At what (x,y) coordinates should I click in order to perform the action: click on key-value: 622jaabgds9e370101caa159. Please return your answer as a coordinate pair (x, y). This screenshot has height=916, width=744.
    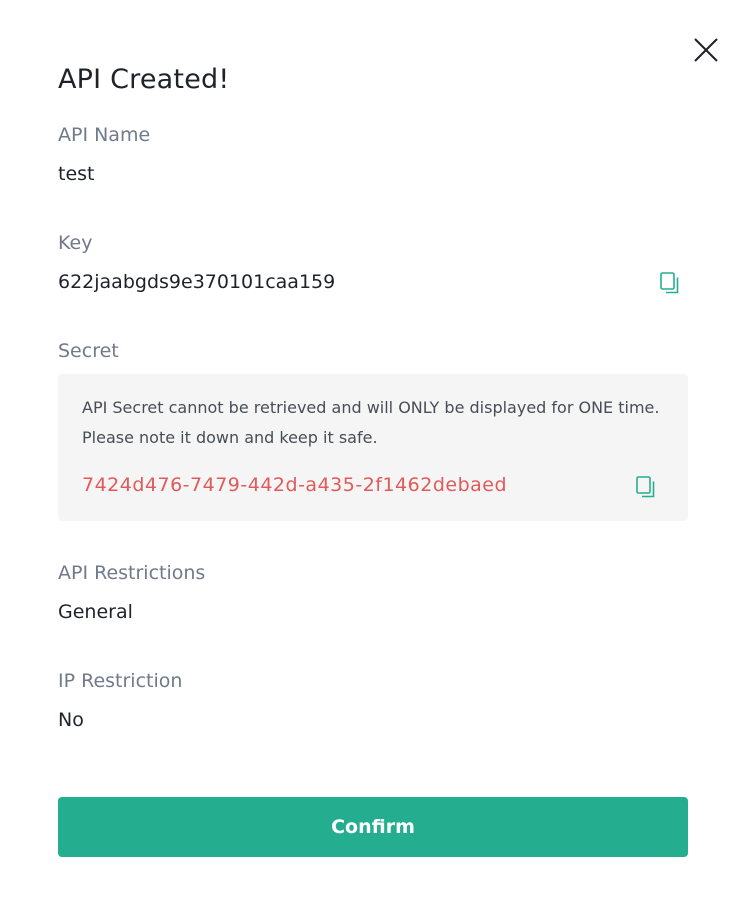
    Looking at the image, I should click on (197, 282).